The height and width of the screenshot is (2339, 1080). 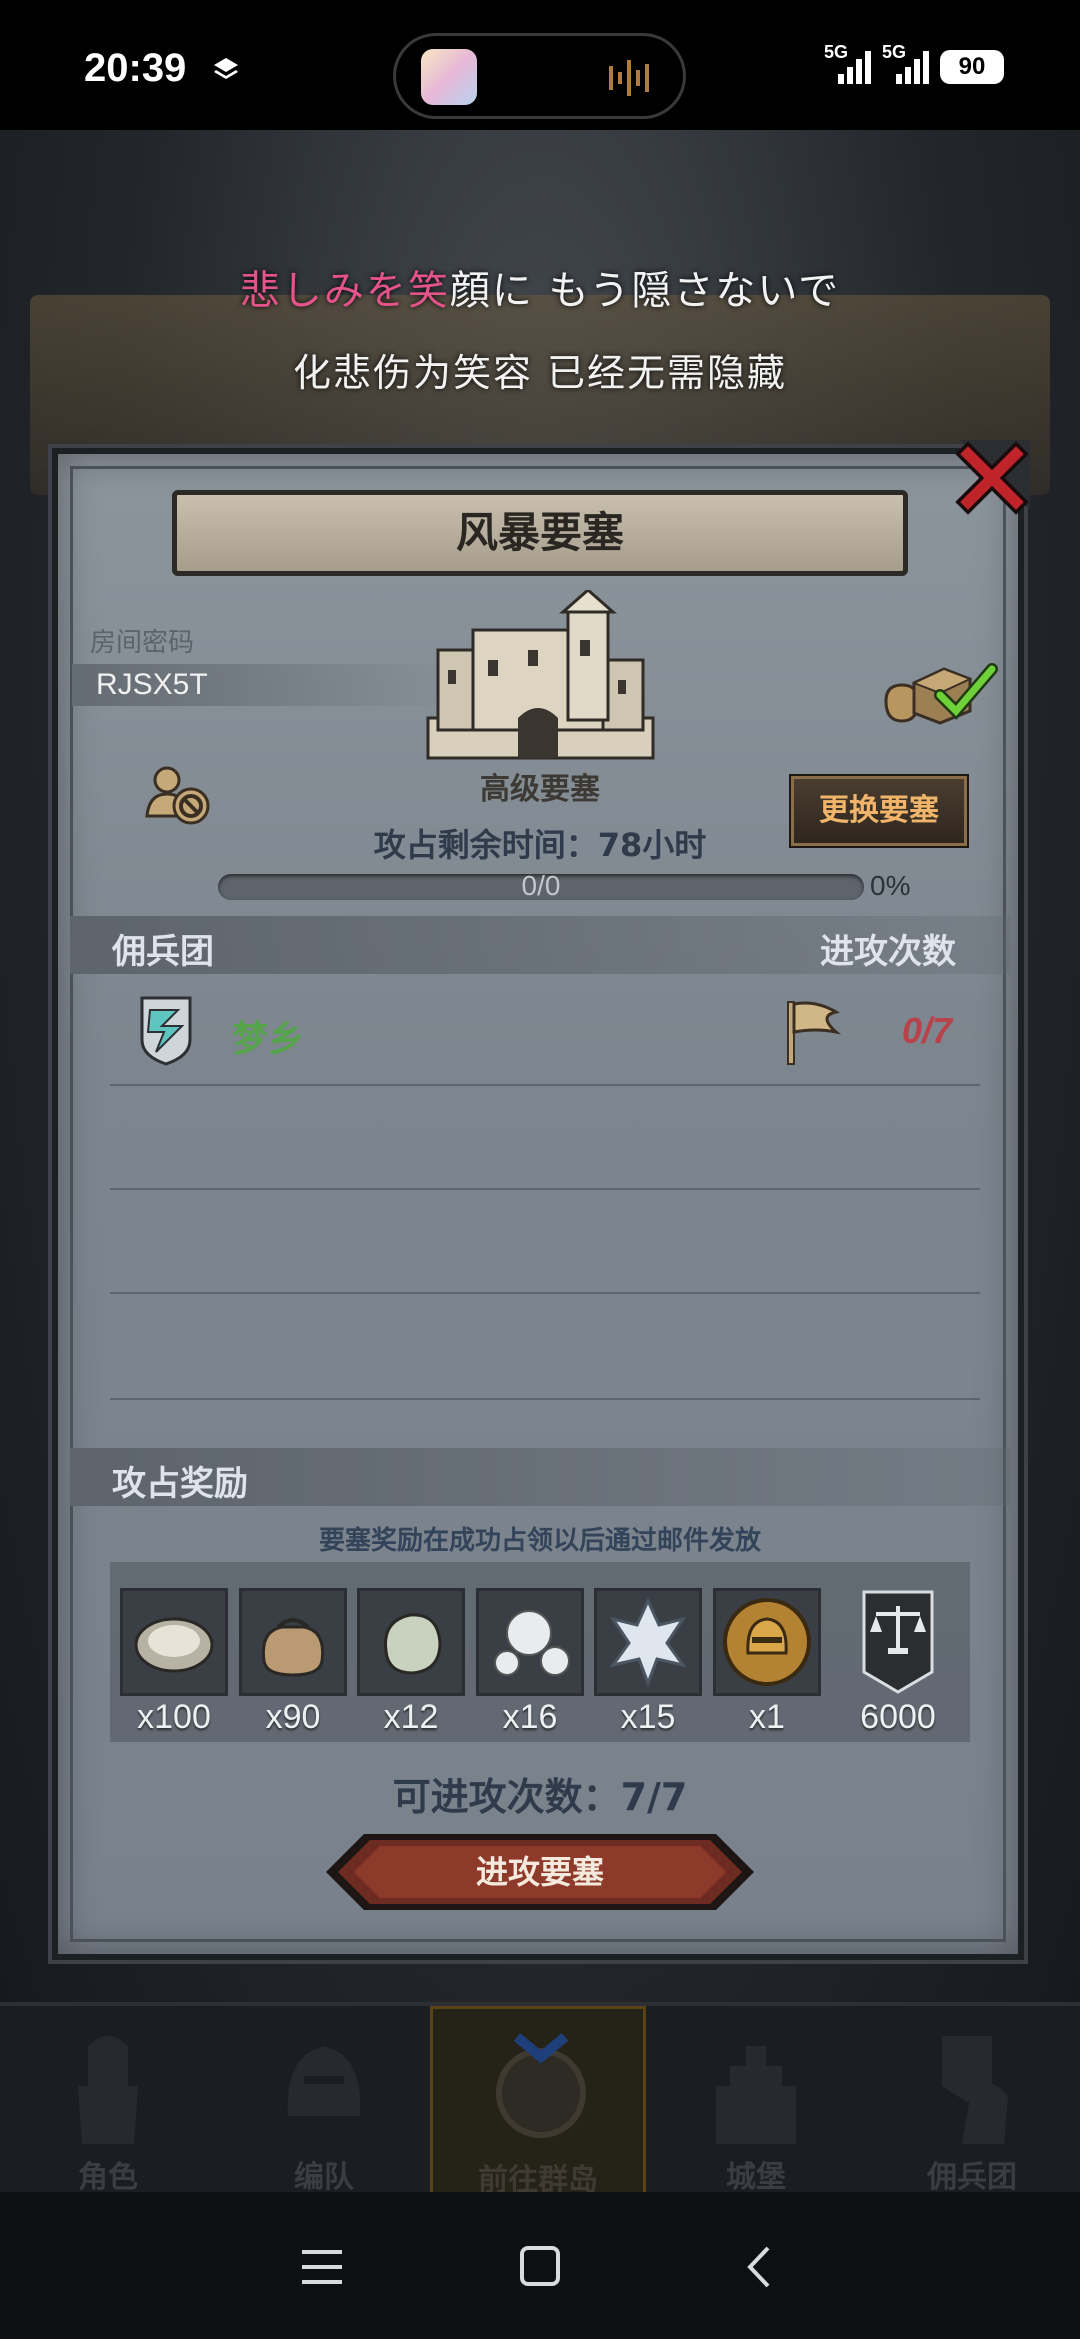 I want to click on room-password-label: 房间密码, so click(x=142, y=643).